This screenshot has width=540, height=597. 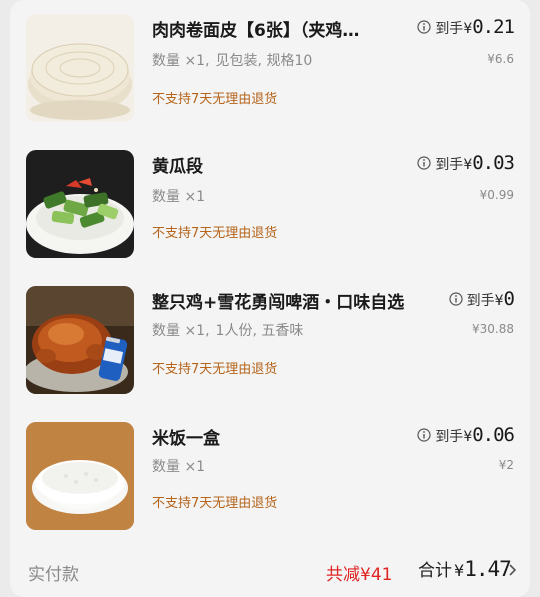 I want to click on spec-detail: 见包装, 规格10, so click(x=264, y=61).